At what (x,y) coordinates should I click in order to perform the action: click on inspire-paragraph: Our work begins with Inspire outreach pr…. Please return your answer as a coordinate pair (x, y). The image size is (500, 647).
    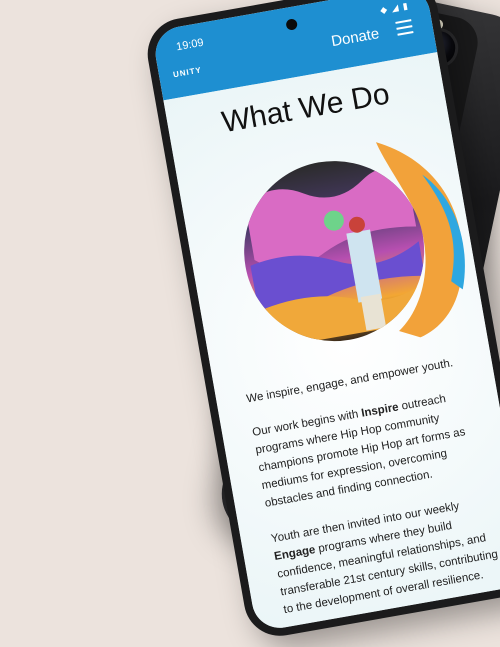
    Looking at the image, I should click on (359, 451).